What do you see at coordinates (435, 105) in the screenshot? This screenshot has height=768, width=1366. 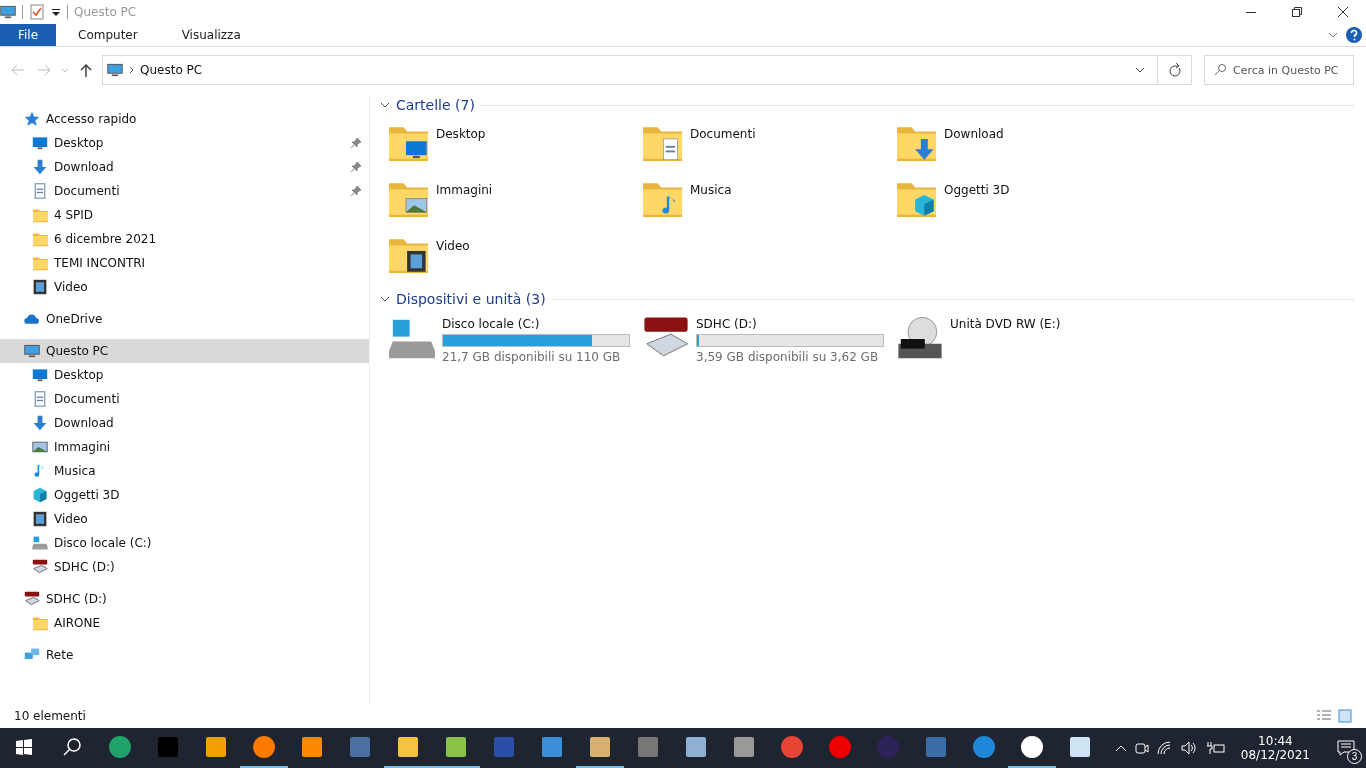 I see `section-header: Cartelle (7)` at bounding box center [435, 105].